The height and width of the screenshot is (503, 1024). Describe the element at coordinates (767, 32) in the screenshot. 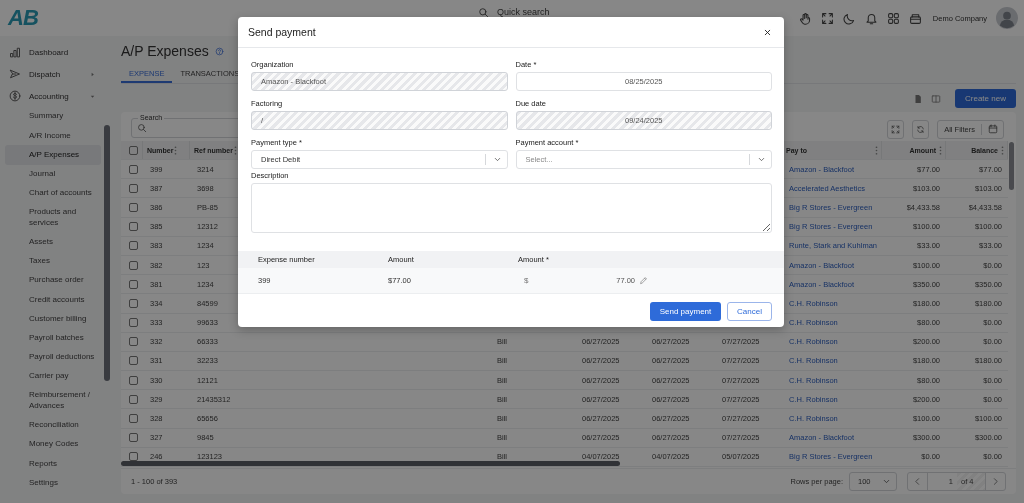

I see `close-icon` at that location.